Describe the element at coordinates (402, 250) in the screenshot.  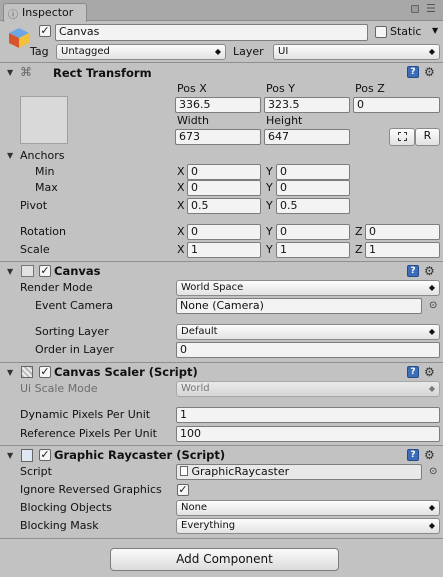
I see `scale-z-field: 1` at that location.